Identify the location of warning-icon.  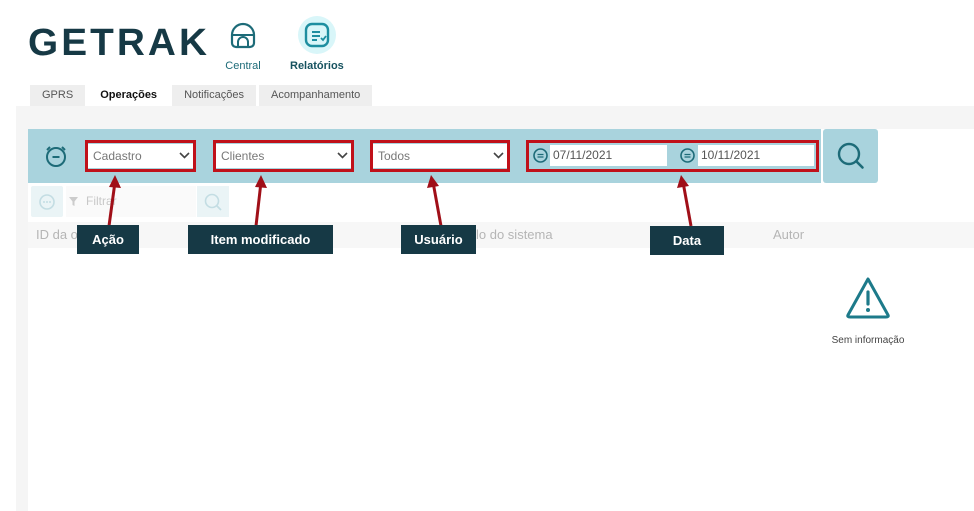
(868, 298).